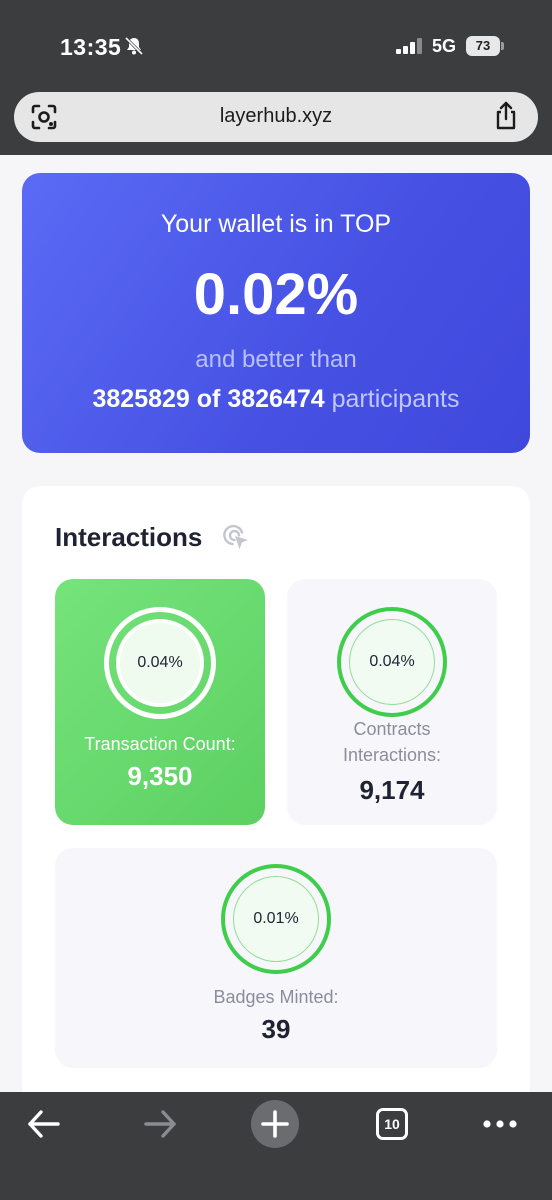  Describe the element at coordinates (160, 1124) in the screenshot. I see `forward-arrow-icon` at that location.